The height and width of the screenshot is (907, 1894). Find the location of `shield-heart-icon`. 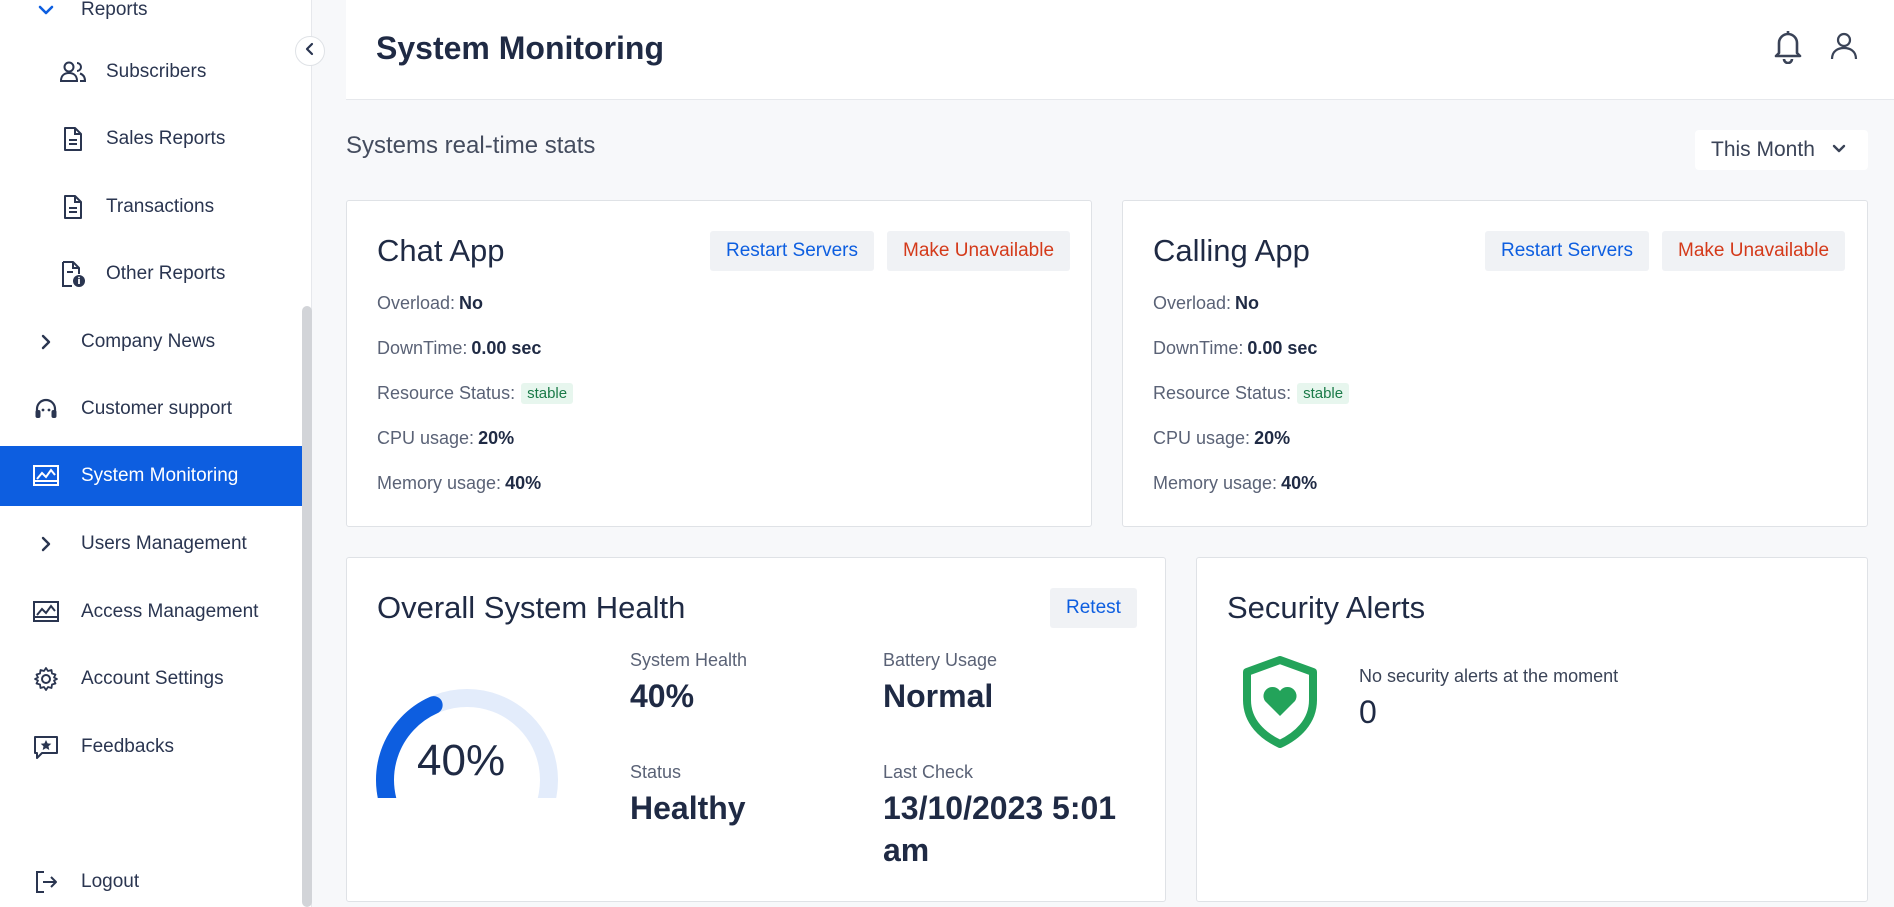

shield-heart-icon is located at coordinates (1280, 704).